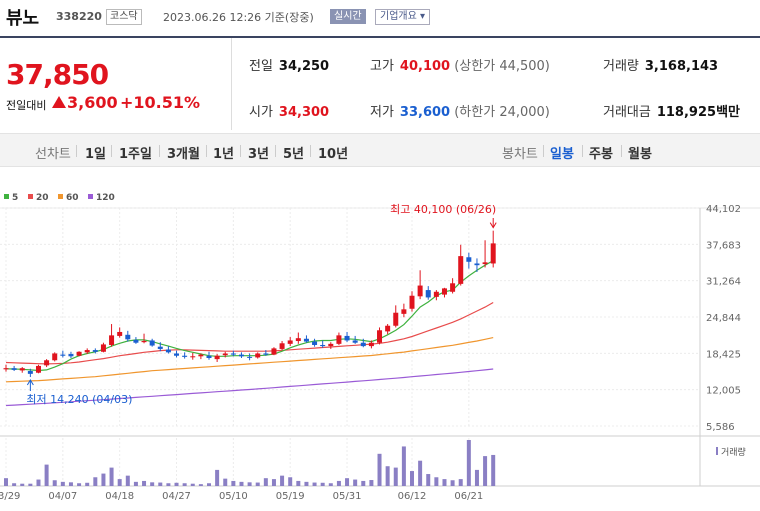 This screenshot has height=511, width=760. I want to click on tab-monthly: 월봉, so click(640, 152).